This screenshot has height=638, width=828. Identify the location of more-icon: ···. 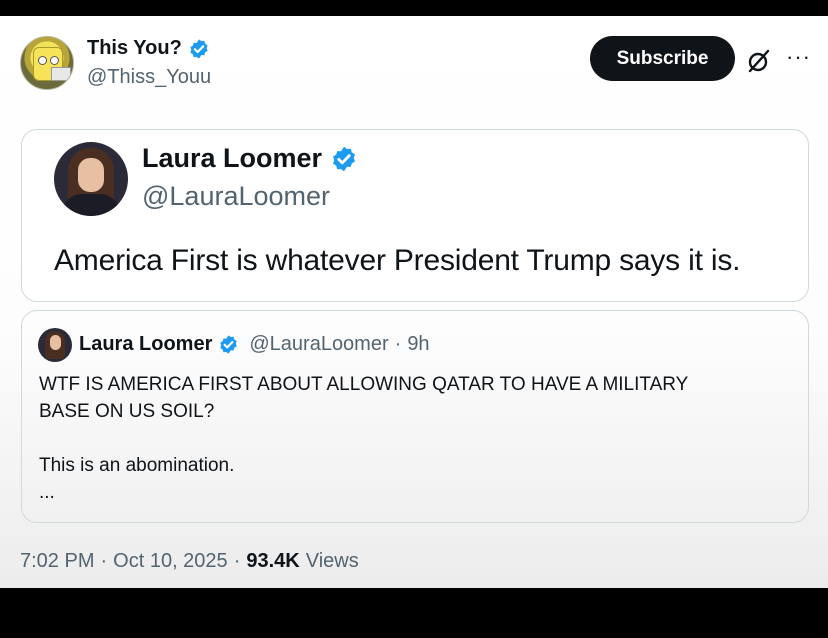
(798, 57).